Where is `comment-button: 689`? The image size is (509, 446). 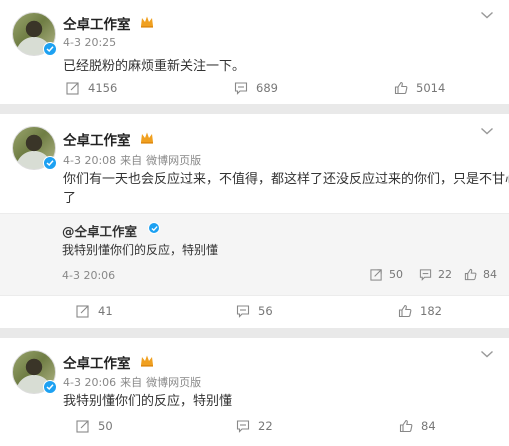
comment-button: 689 is located at coordinates (256, 88).